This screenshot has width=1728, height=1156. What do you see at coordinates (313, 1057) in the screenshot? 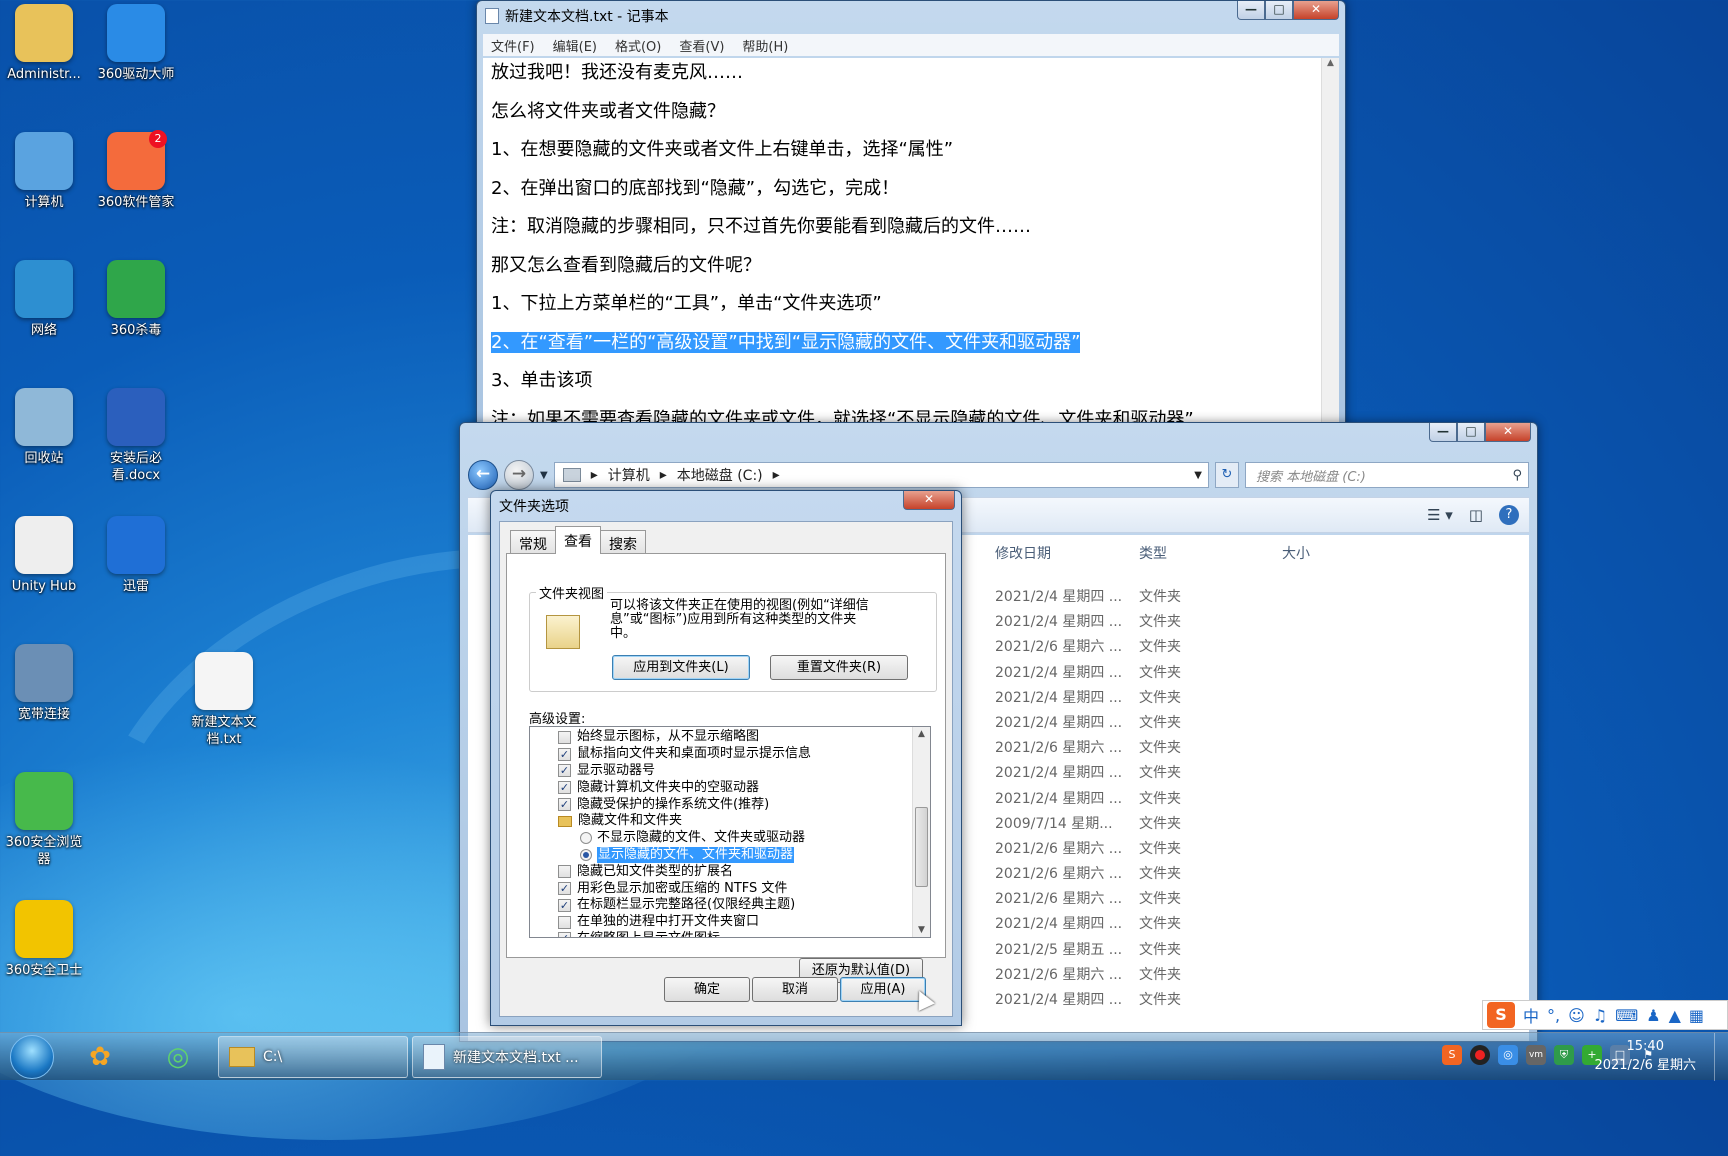
I see `taskbar-explorer: C:\` at bounding box center [313, 1057].